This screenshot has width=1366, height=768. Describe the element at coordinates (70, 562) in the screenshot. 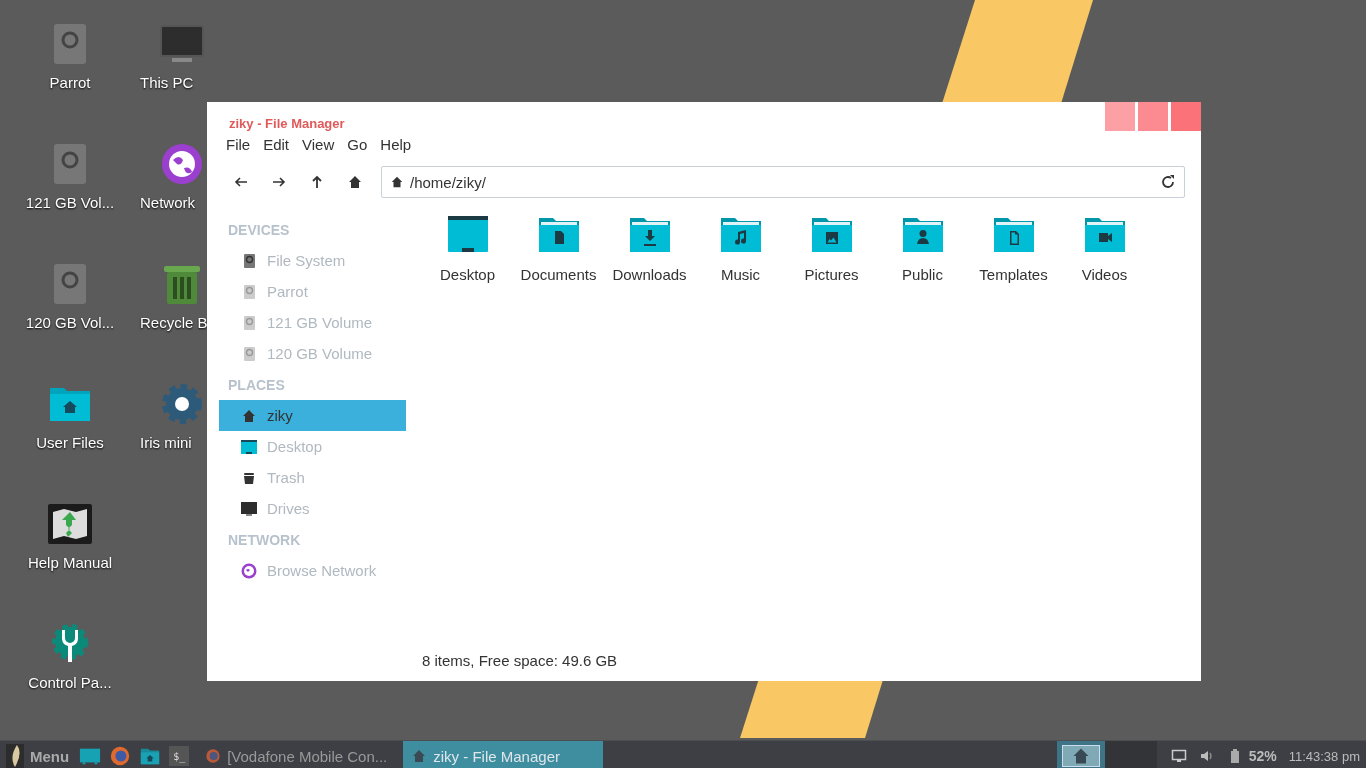

I see `desktop-icon-label: Help Manual` at that location.